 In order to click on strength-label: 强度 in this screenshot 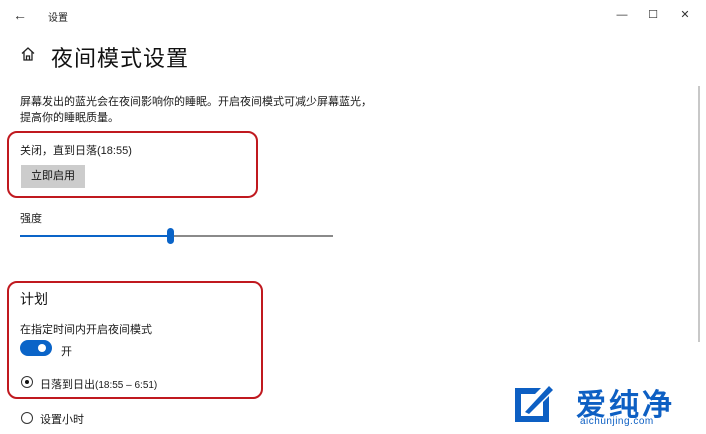, I will do `click(31, 219)`.